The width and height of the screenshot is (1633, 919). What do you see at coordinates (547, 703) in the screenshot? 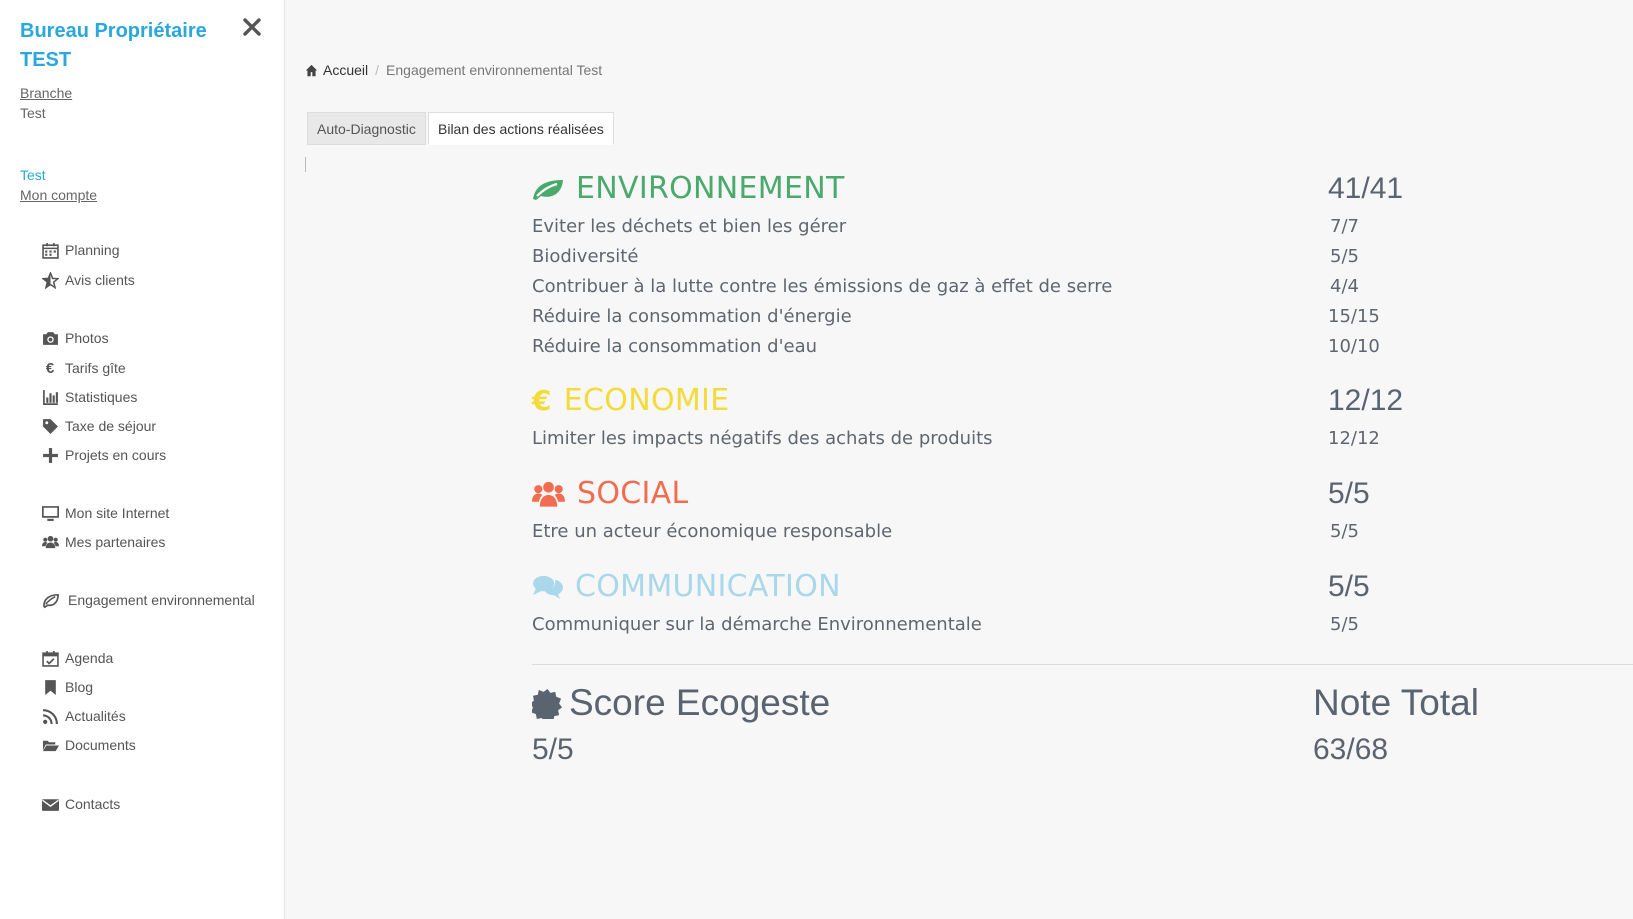
I see `badge-icon` at bounding box center [547, 703].